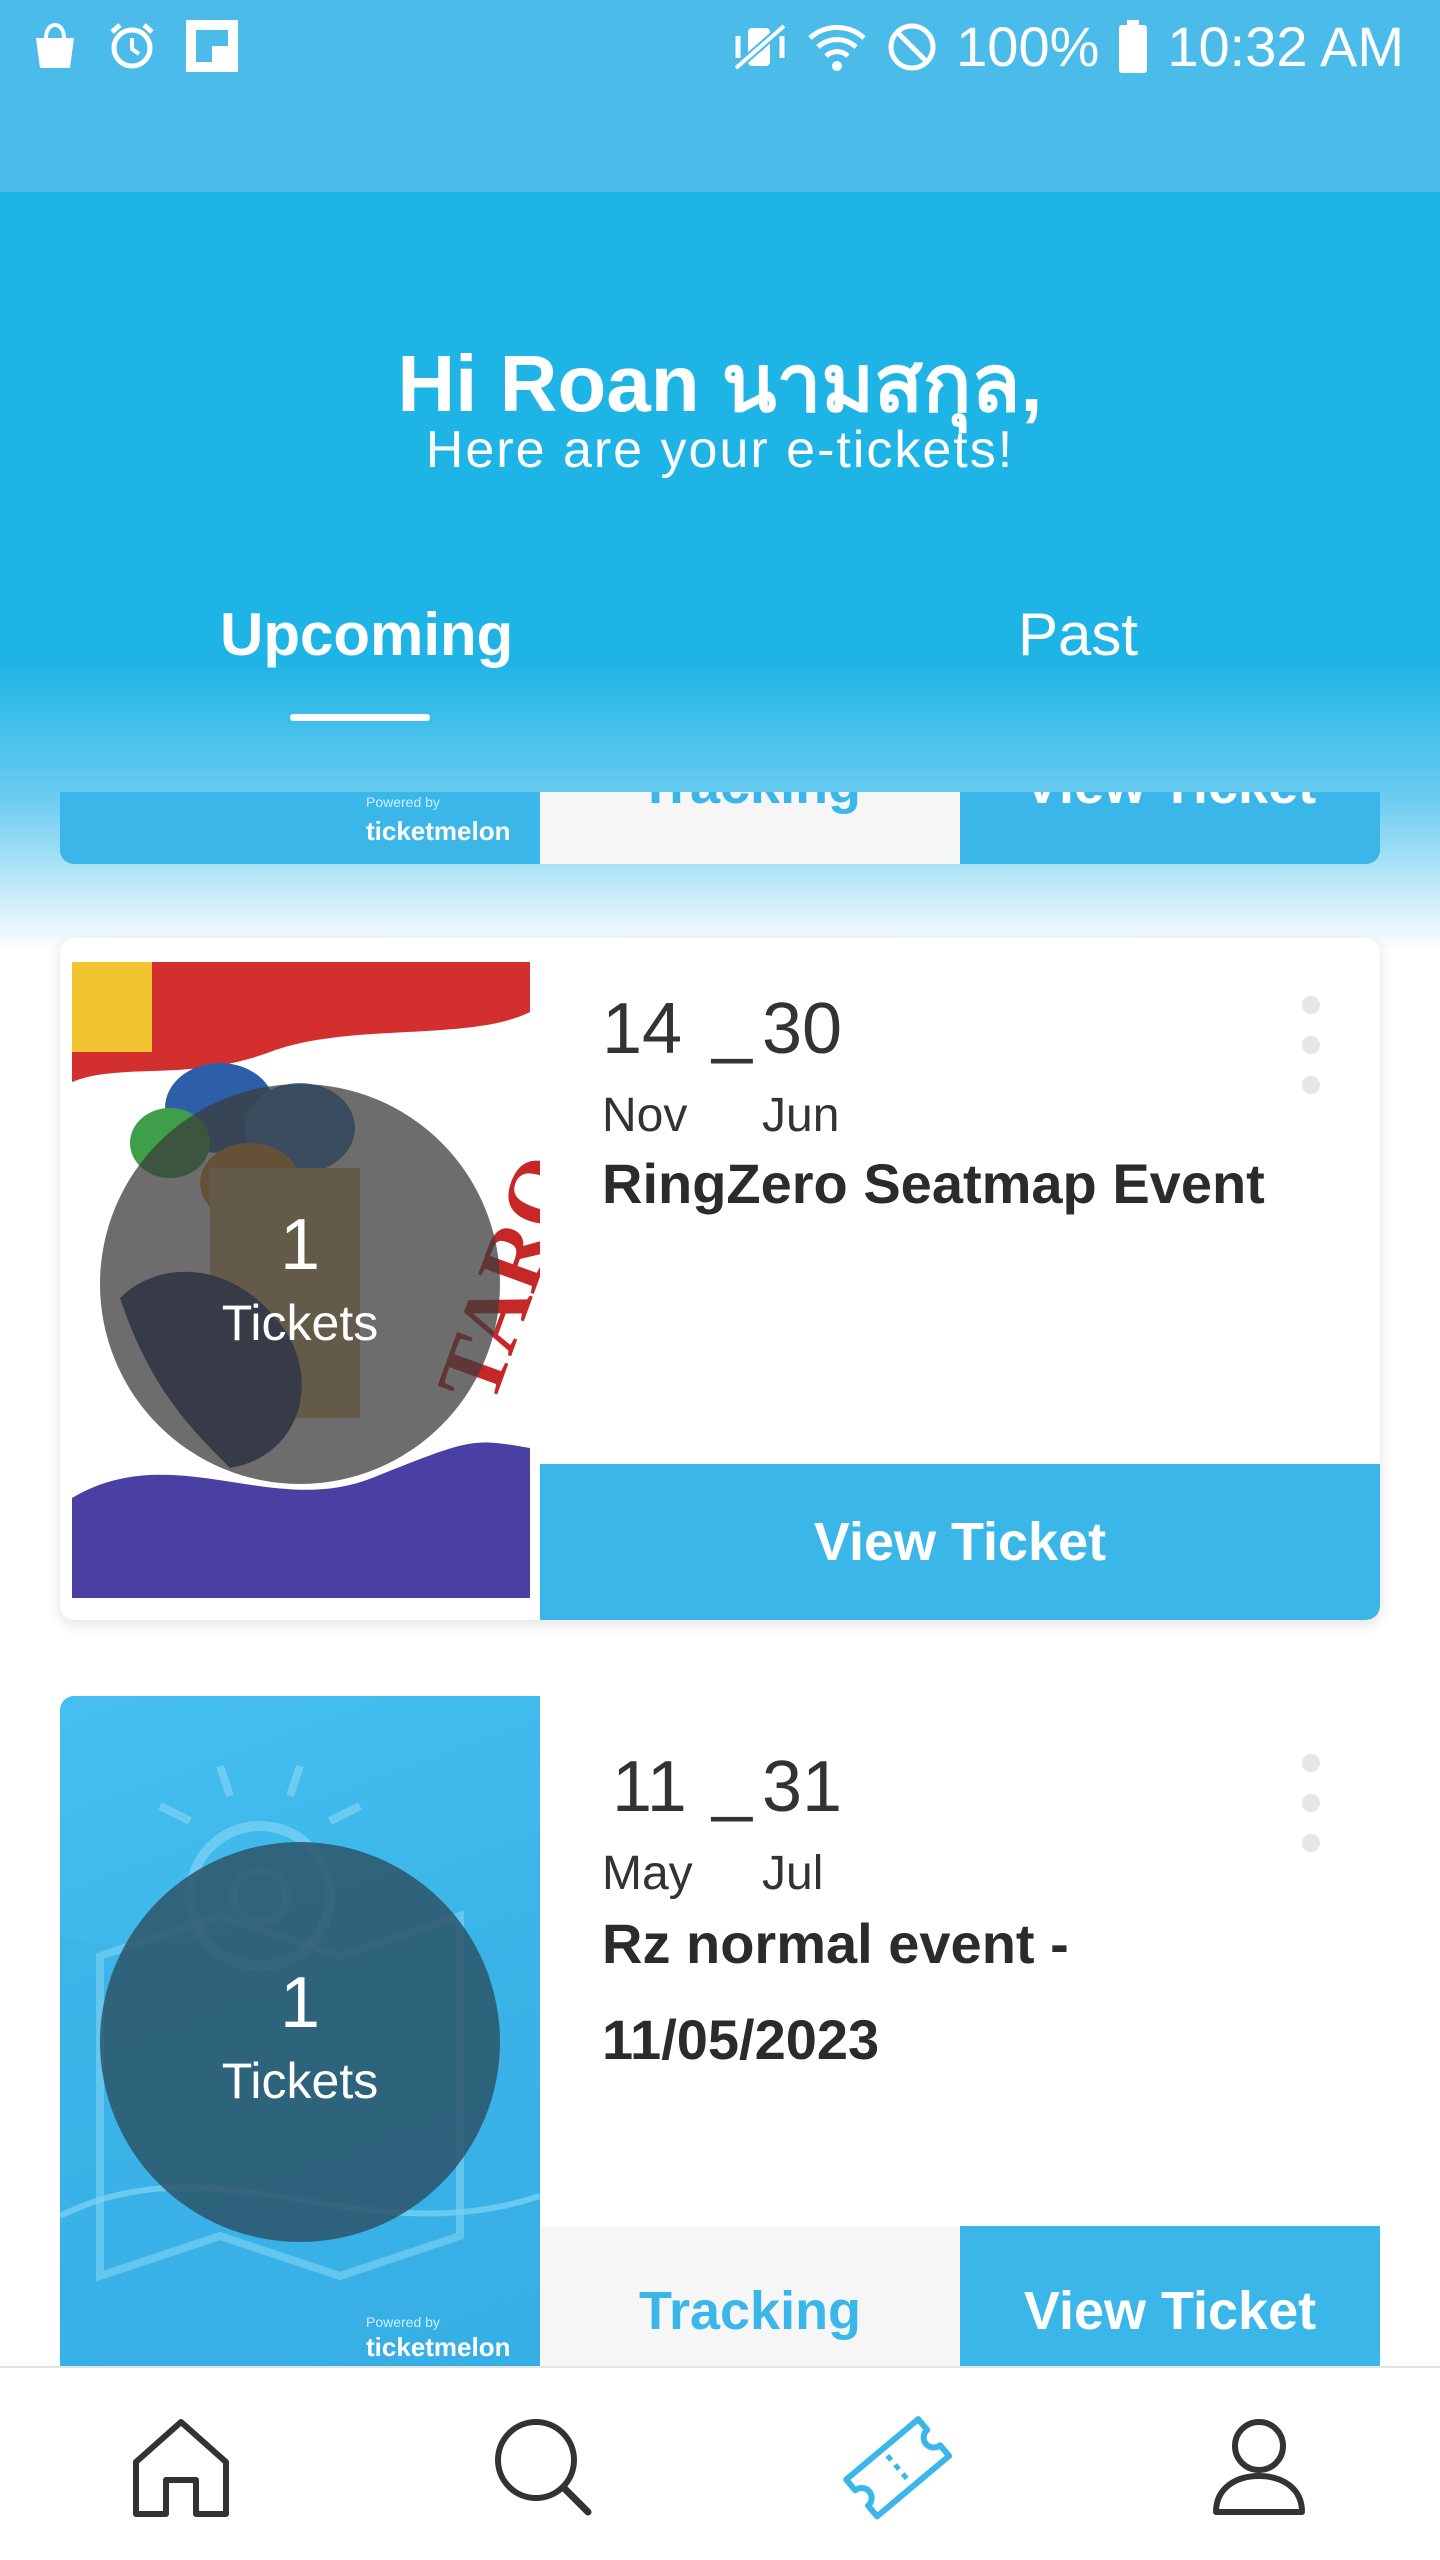  Describe the element at coordinates (897, 2467) in the screenshot. I see `ticket-icon` at that location.